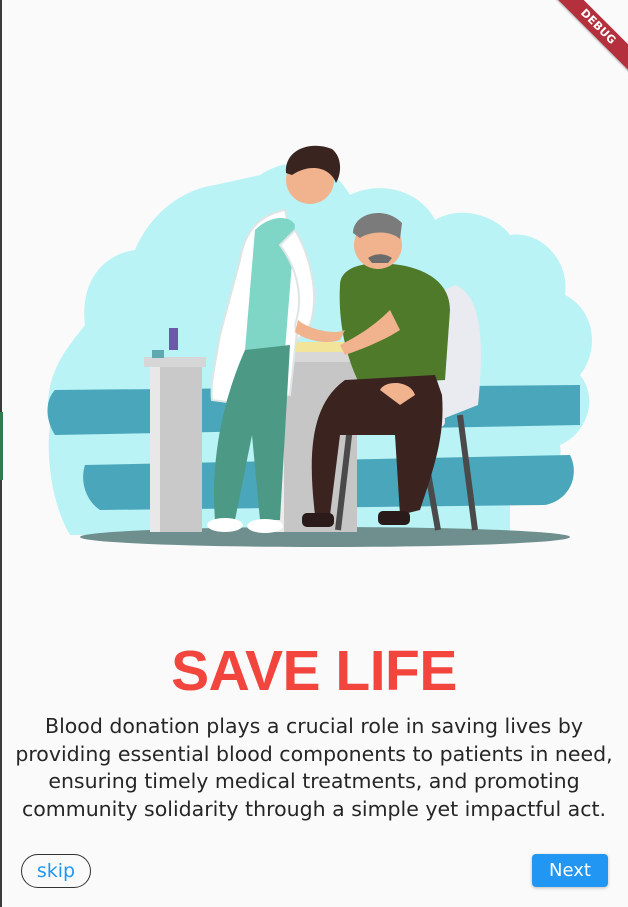 This screenshot has width=628, height=907. What do you see at coordinates (570, 870) in the screenshot?
I see `next-button: Next` at bounding box center [570, 870].